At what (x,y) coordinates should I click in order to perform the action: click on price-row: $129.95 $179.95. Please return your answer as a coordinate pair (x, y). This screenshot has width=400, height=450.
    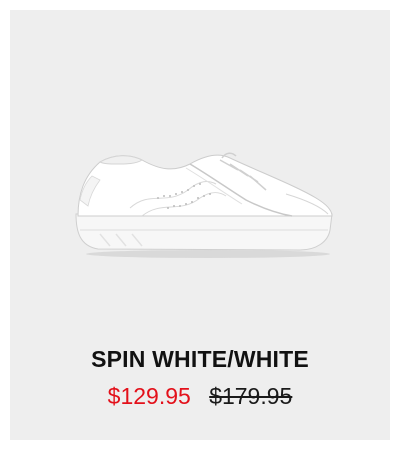
    Looking at the image, I should click on (200, 396).